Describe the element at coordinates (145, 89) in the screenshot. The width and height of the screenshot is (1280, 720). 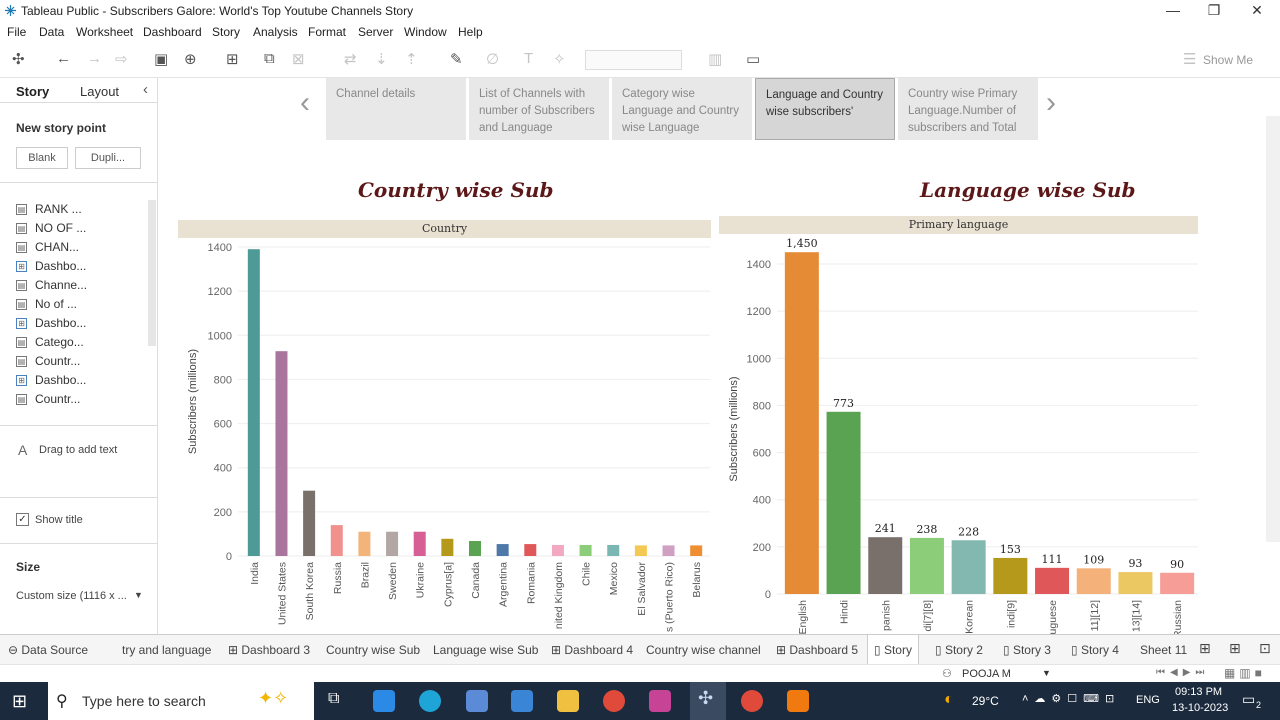
I see `collapse-panel-icon: ‹` at that location.